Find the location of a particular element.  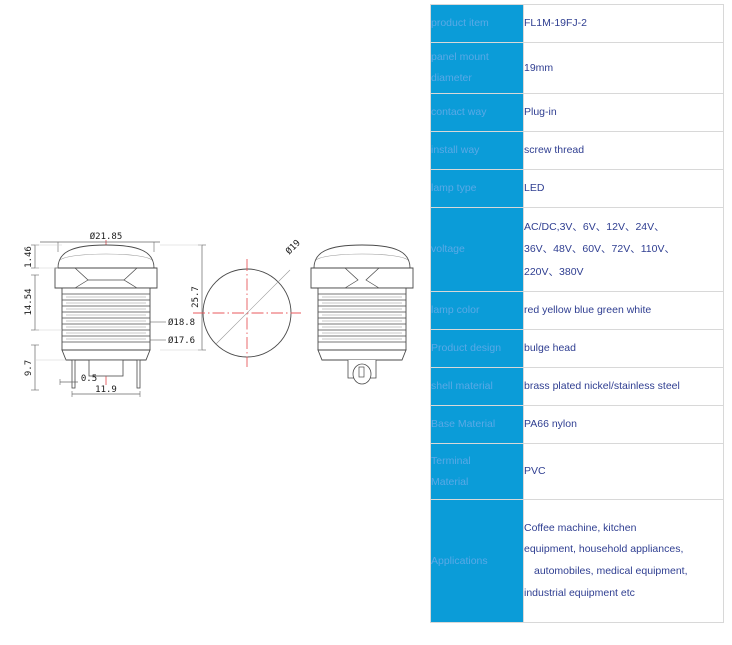

dimension-thread-diameters: Ø18.8 Ø17.6 is located at coordinates (172, 331).